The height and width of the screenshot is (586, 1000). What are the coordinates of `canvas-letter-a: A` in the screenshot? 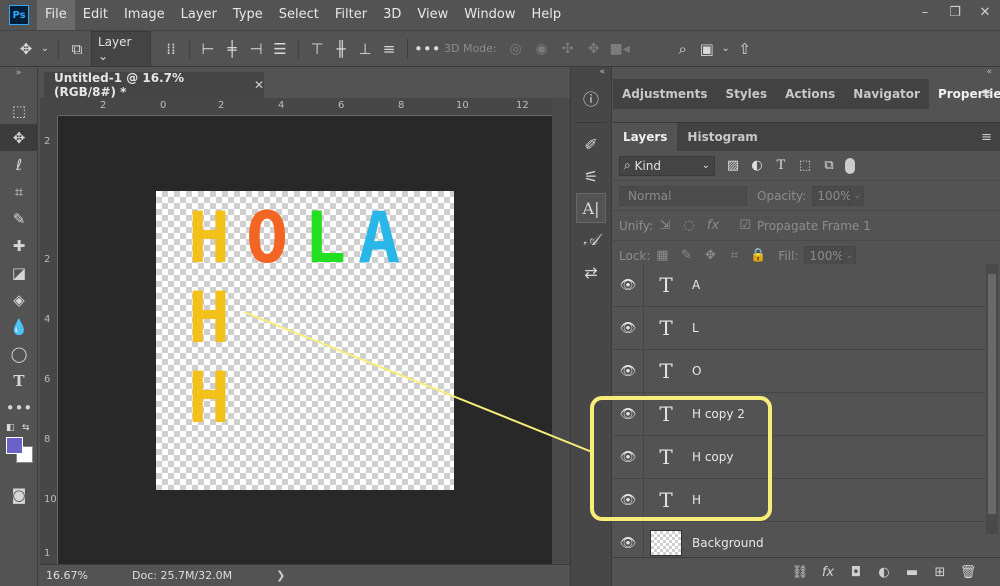 It's located at (379, 238).